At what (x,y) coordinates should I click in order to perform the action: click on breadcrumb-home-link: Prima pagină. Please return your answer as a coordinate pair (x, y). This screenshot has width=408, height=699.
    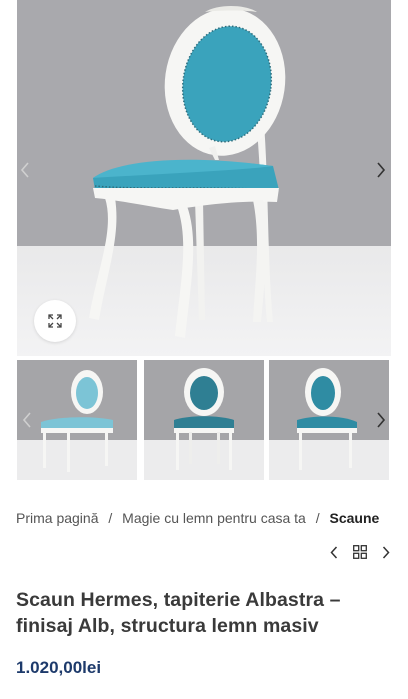
    Looking at the image, I should click on (57, 518).